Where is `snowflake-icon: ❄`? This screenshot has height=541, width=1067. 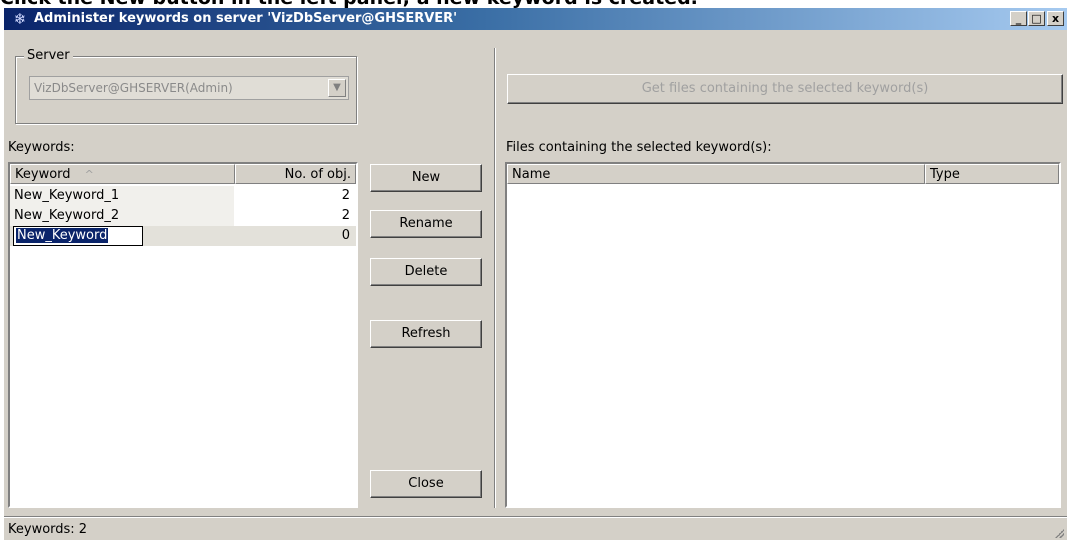
snowflake-icon: ❄ is located at coordinates (20, 19).